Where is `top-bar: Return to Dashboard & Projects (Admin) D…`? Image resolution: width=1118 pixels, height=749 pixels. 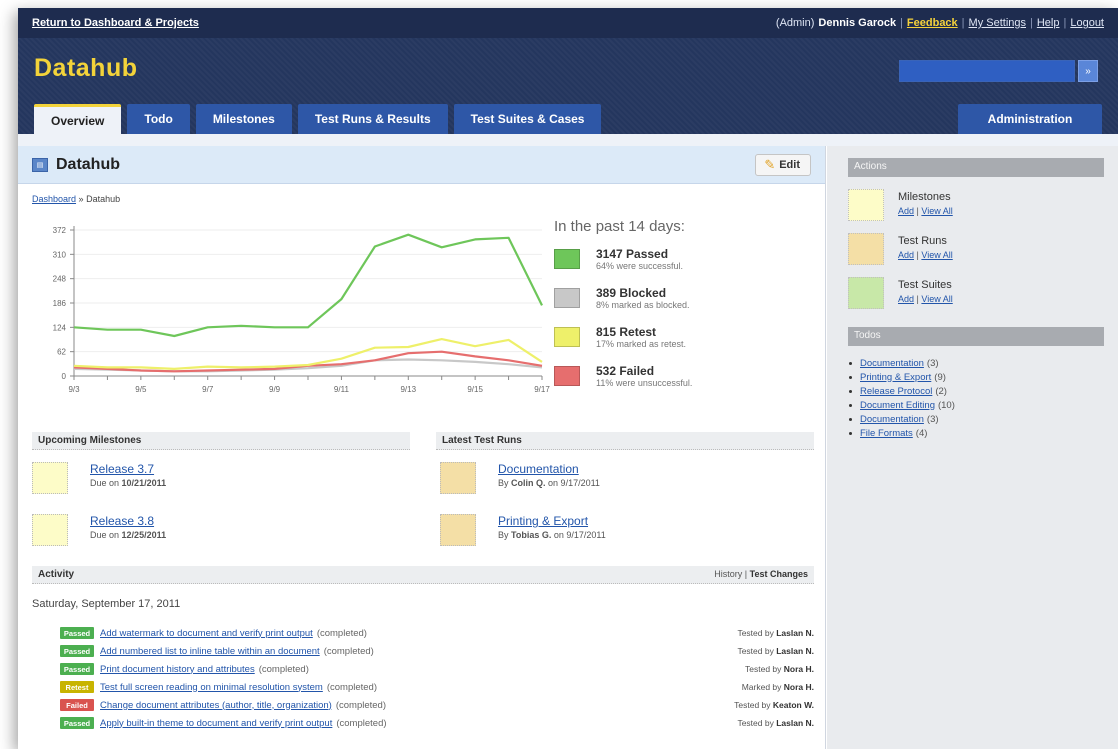 top-bar: Return to Dashboard & Projects (Admin) D… is located at coordinates (568, 23).